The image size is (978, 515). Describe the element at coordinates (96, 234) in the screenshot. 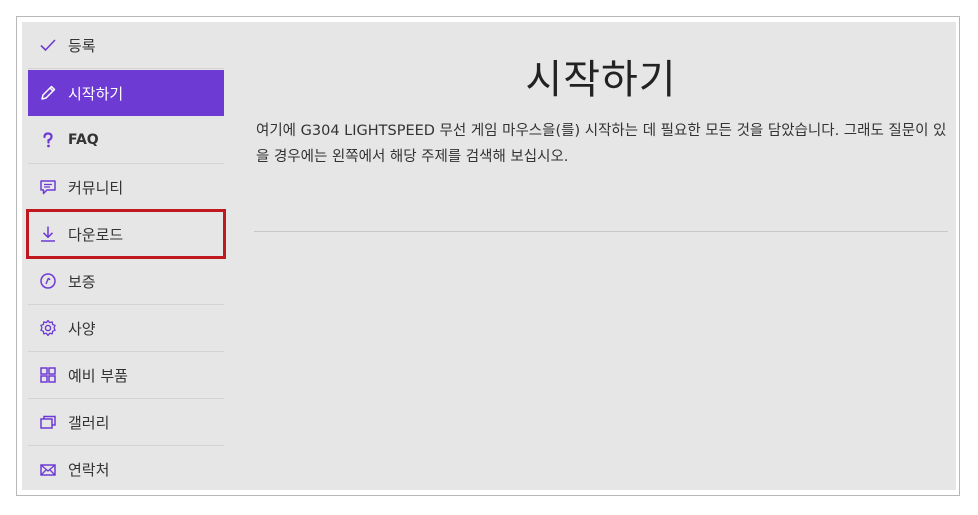

I see `sidebar-item-label: 다운로드` at that location.